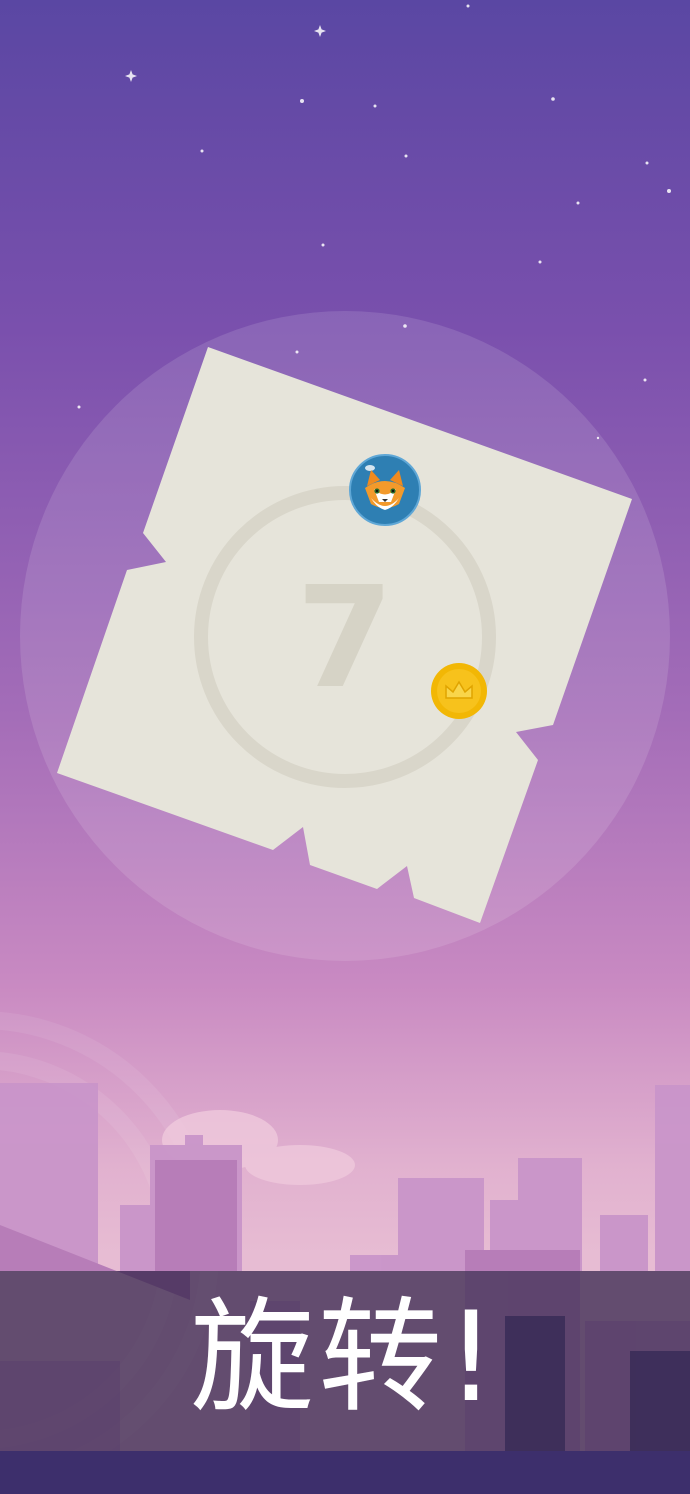 The height and width of the screenshot is (1494, 690). What do you see at coordinates (459, 691) in the screenshot?
I see `crown-coin` at bounding box center [459, 691].